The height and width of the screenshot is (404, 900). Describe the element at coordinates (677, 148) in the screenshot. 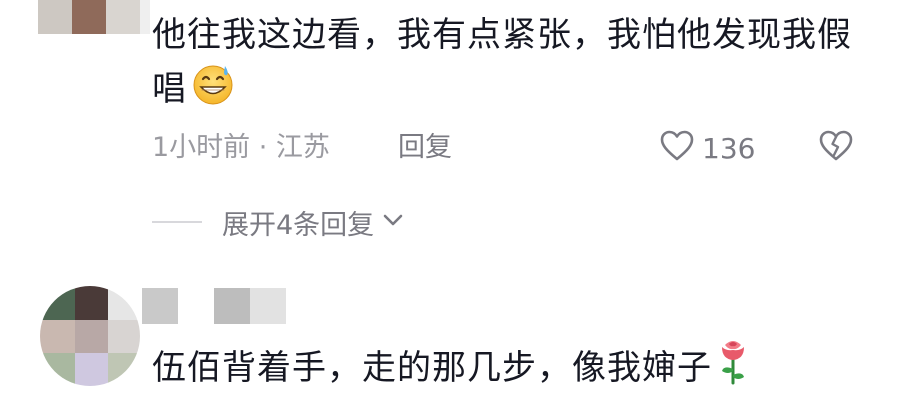

I see `heart-icon` at that location.